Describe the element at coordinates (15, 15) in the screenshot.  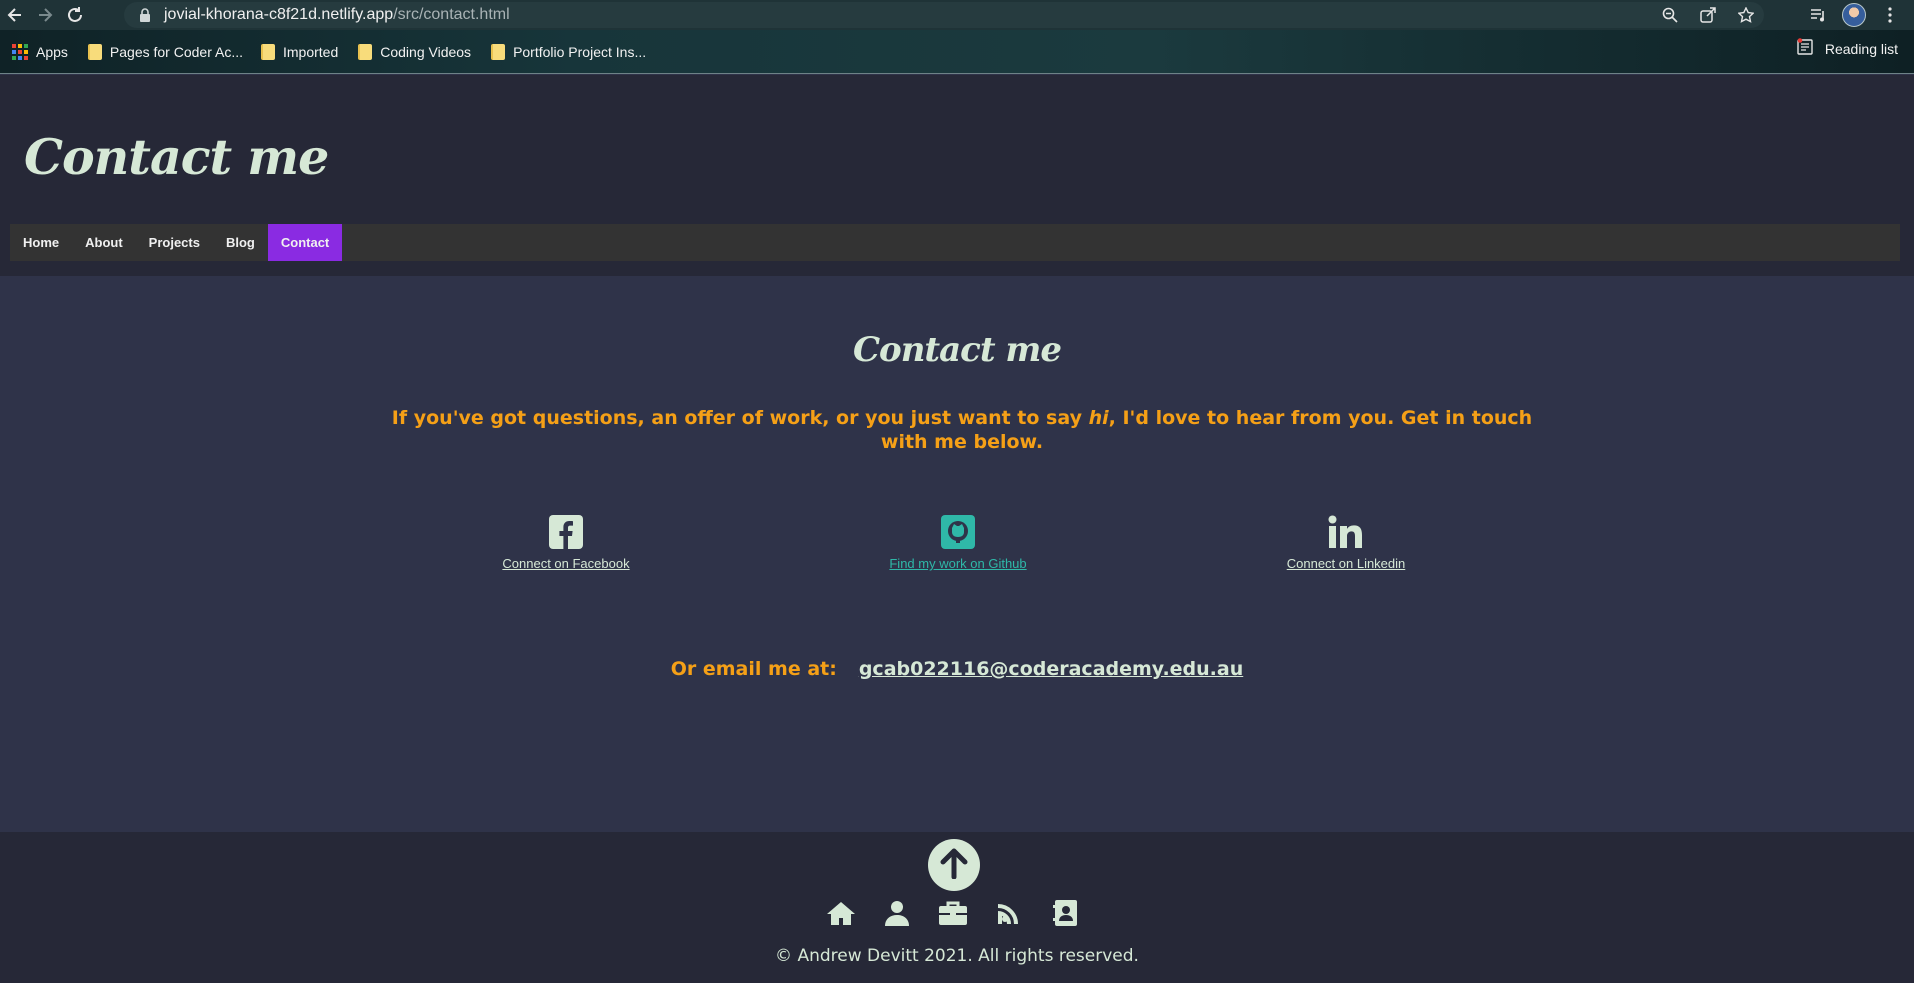
I see `back-icon` at that location.